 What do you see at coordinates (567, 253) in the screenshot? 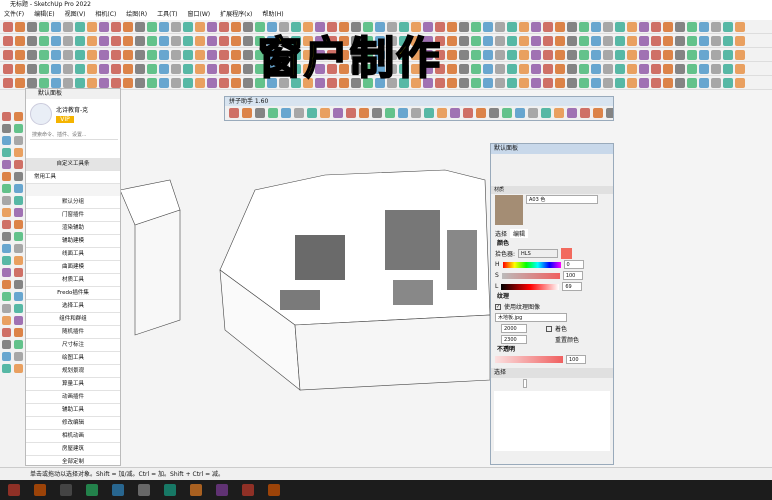
I see `color-swatch` at bounding box center [567, 253].